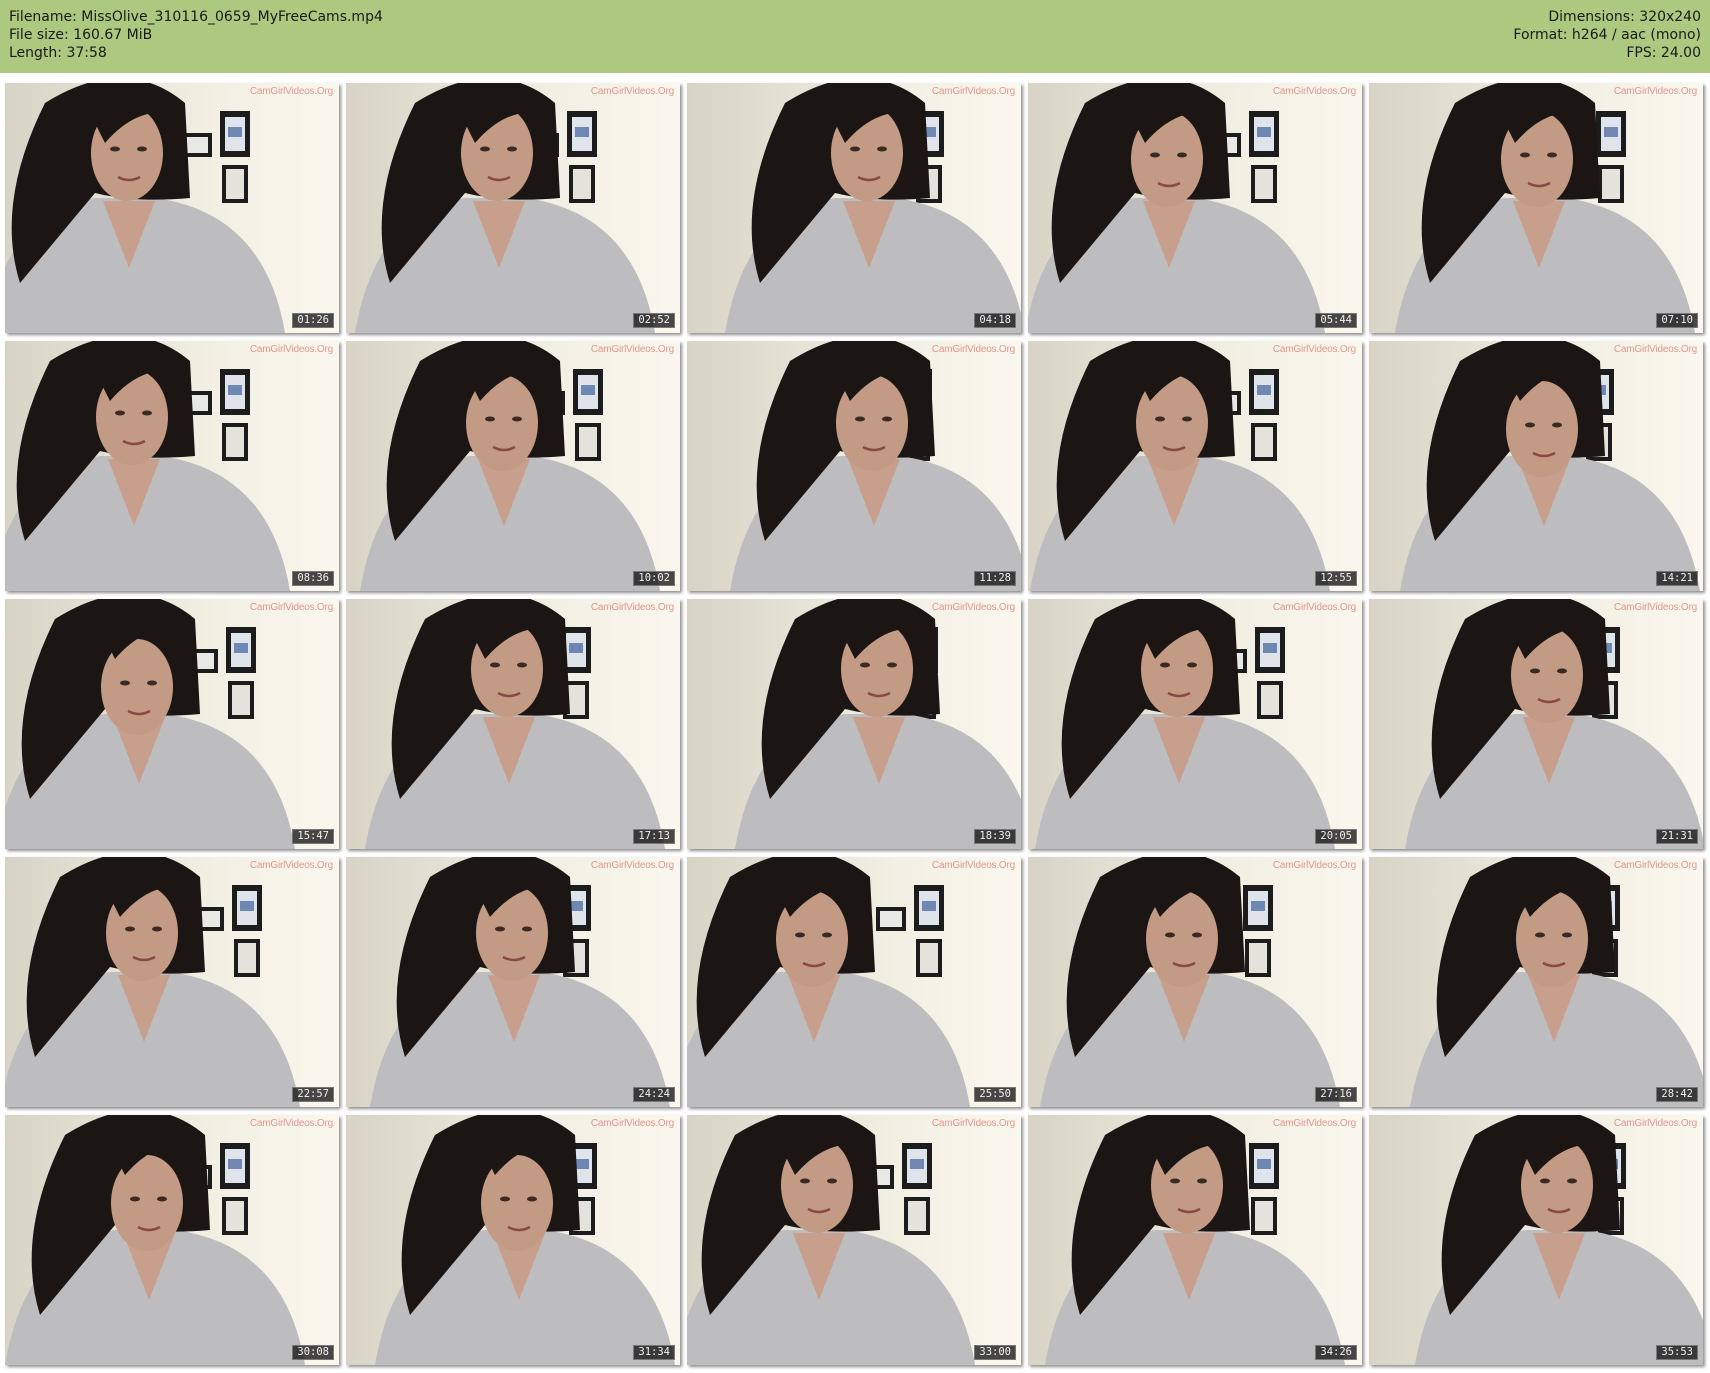  I want to click on timestamp-label: 34:26, so click(1336, 1352).